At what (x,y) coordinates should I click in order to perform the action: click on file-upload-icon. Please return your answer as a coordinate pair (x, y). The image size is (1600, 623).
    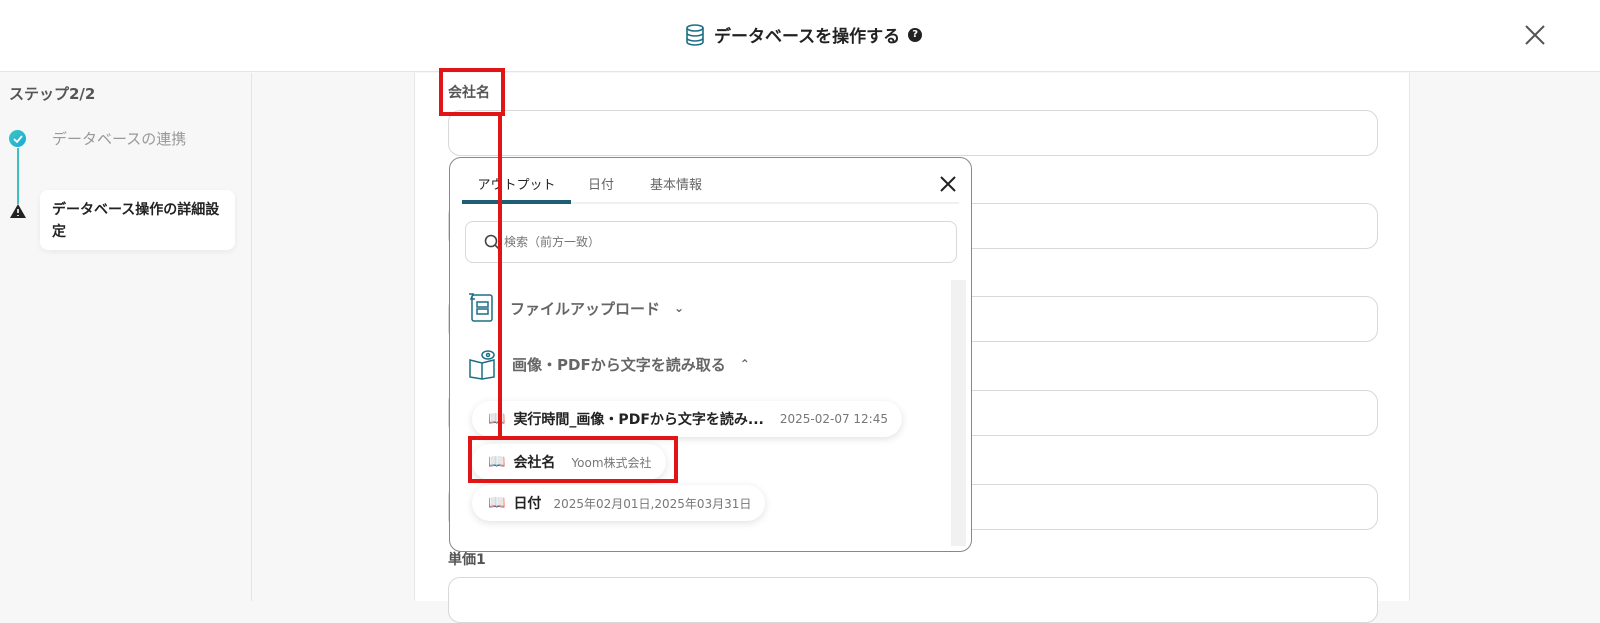
    Looking at the image, I should click on (481, 307).